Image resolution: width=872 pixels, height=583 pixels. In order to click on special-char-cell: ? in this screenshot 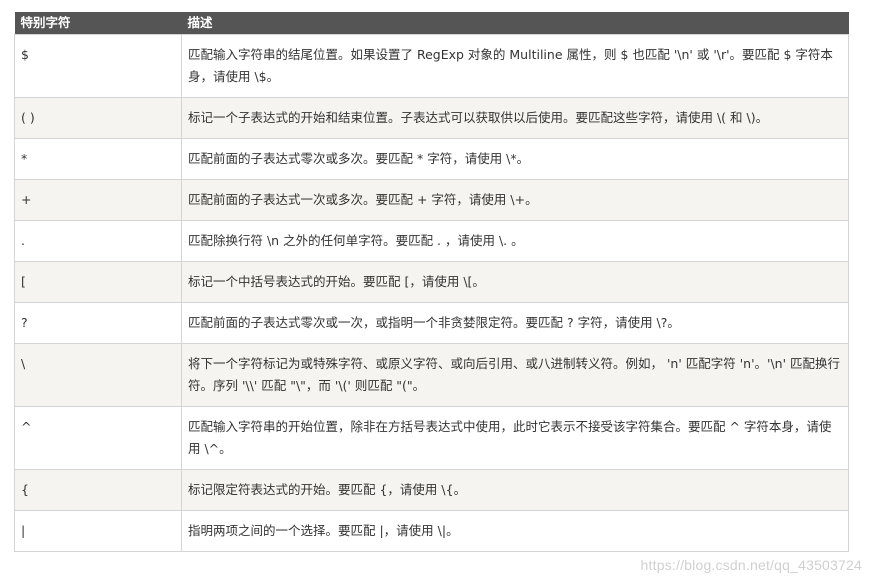, I will do `click(98, 323)`.